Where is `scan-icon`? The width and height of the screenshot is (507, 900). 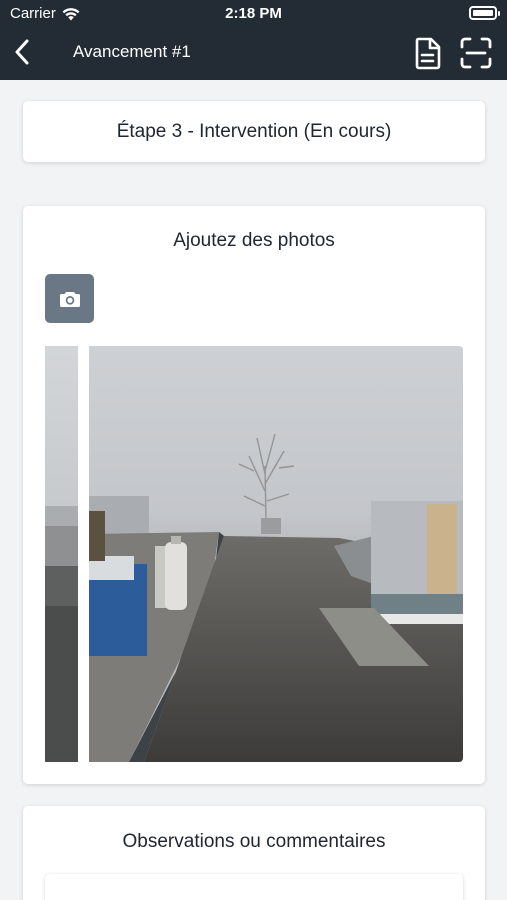
scan-icon is located at coordinates (476, 53).